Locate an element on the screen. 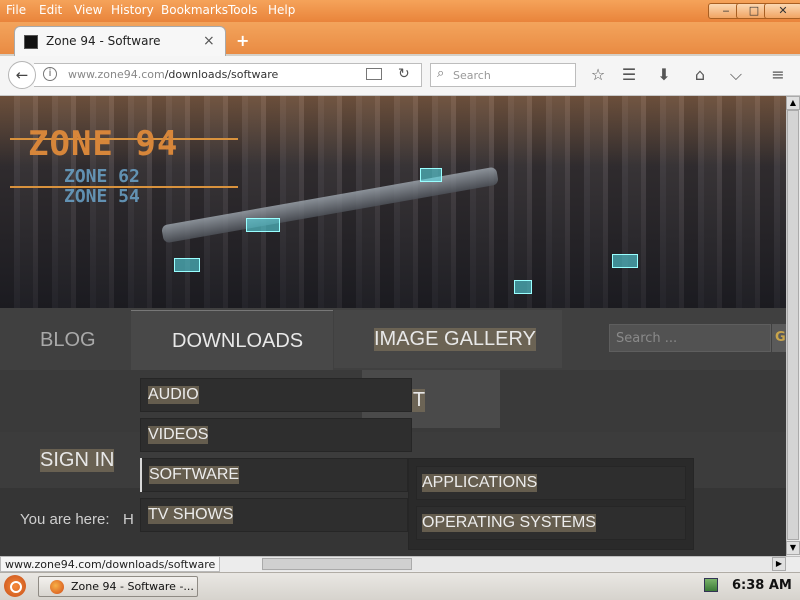 The width and height of the screenshot is (800, 600). scroll-up-arrow: ▲ is located at coordinates (793, 103).